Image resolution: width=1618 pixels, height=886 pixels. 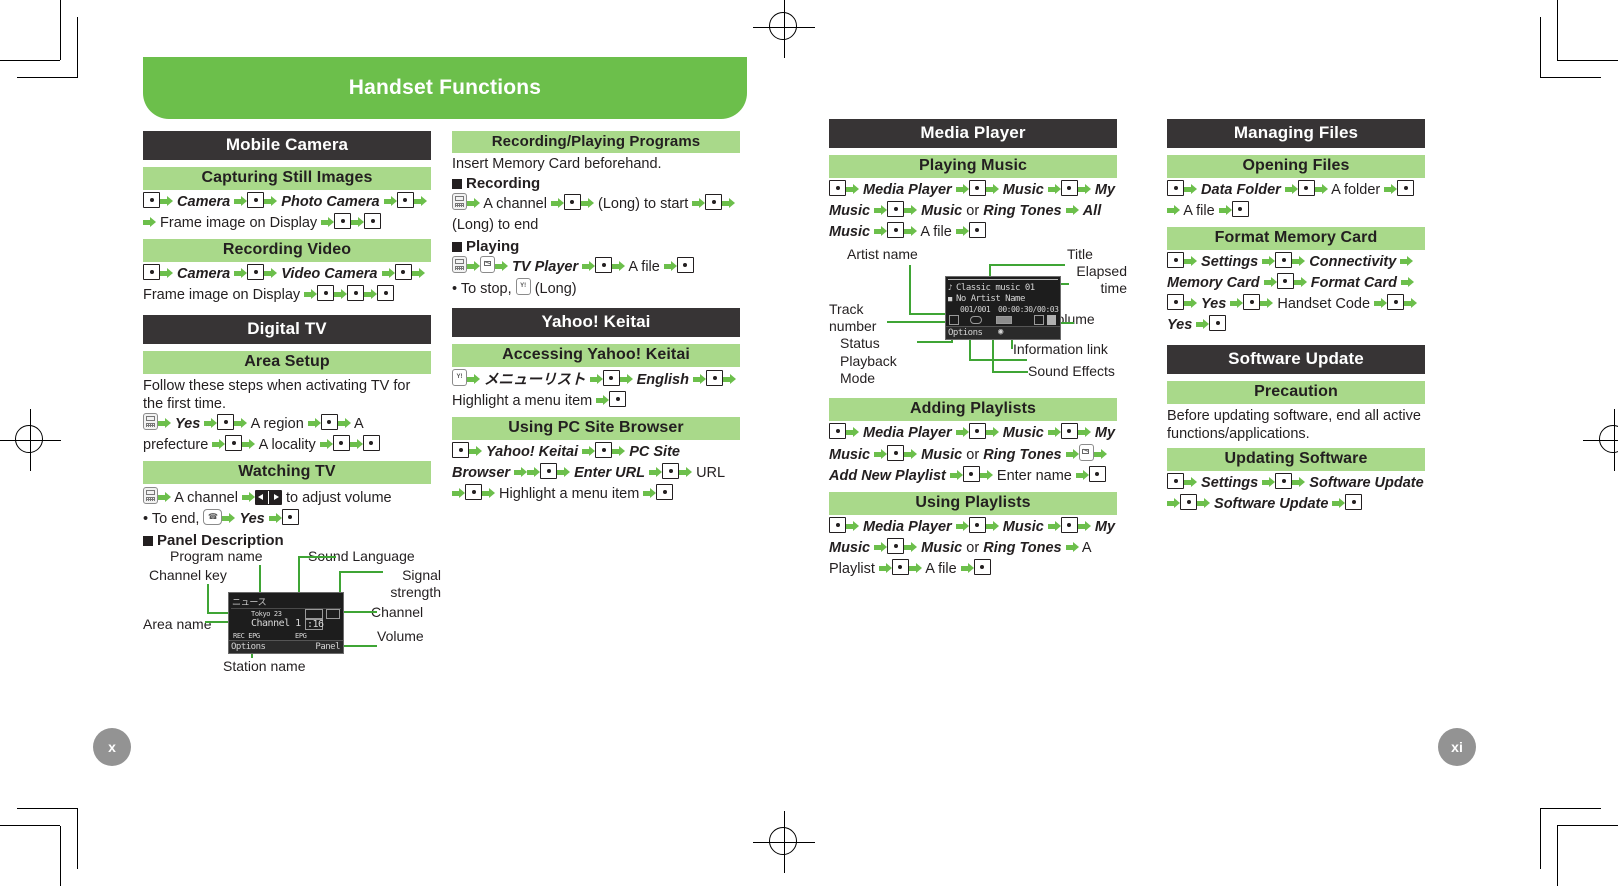 What do you see at coordinates (1296, 201) in the screenshot?
I see `steps-opening-files: Data Folder A folder A file` at bounding box center [1296, 201].